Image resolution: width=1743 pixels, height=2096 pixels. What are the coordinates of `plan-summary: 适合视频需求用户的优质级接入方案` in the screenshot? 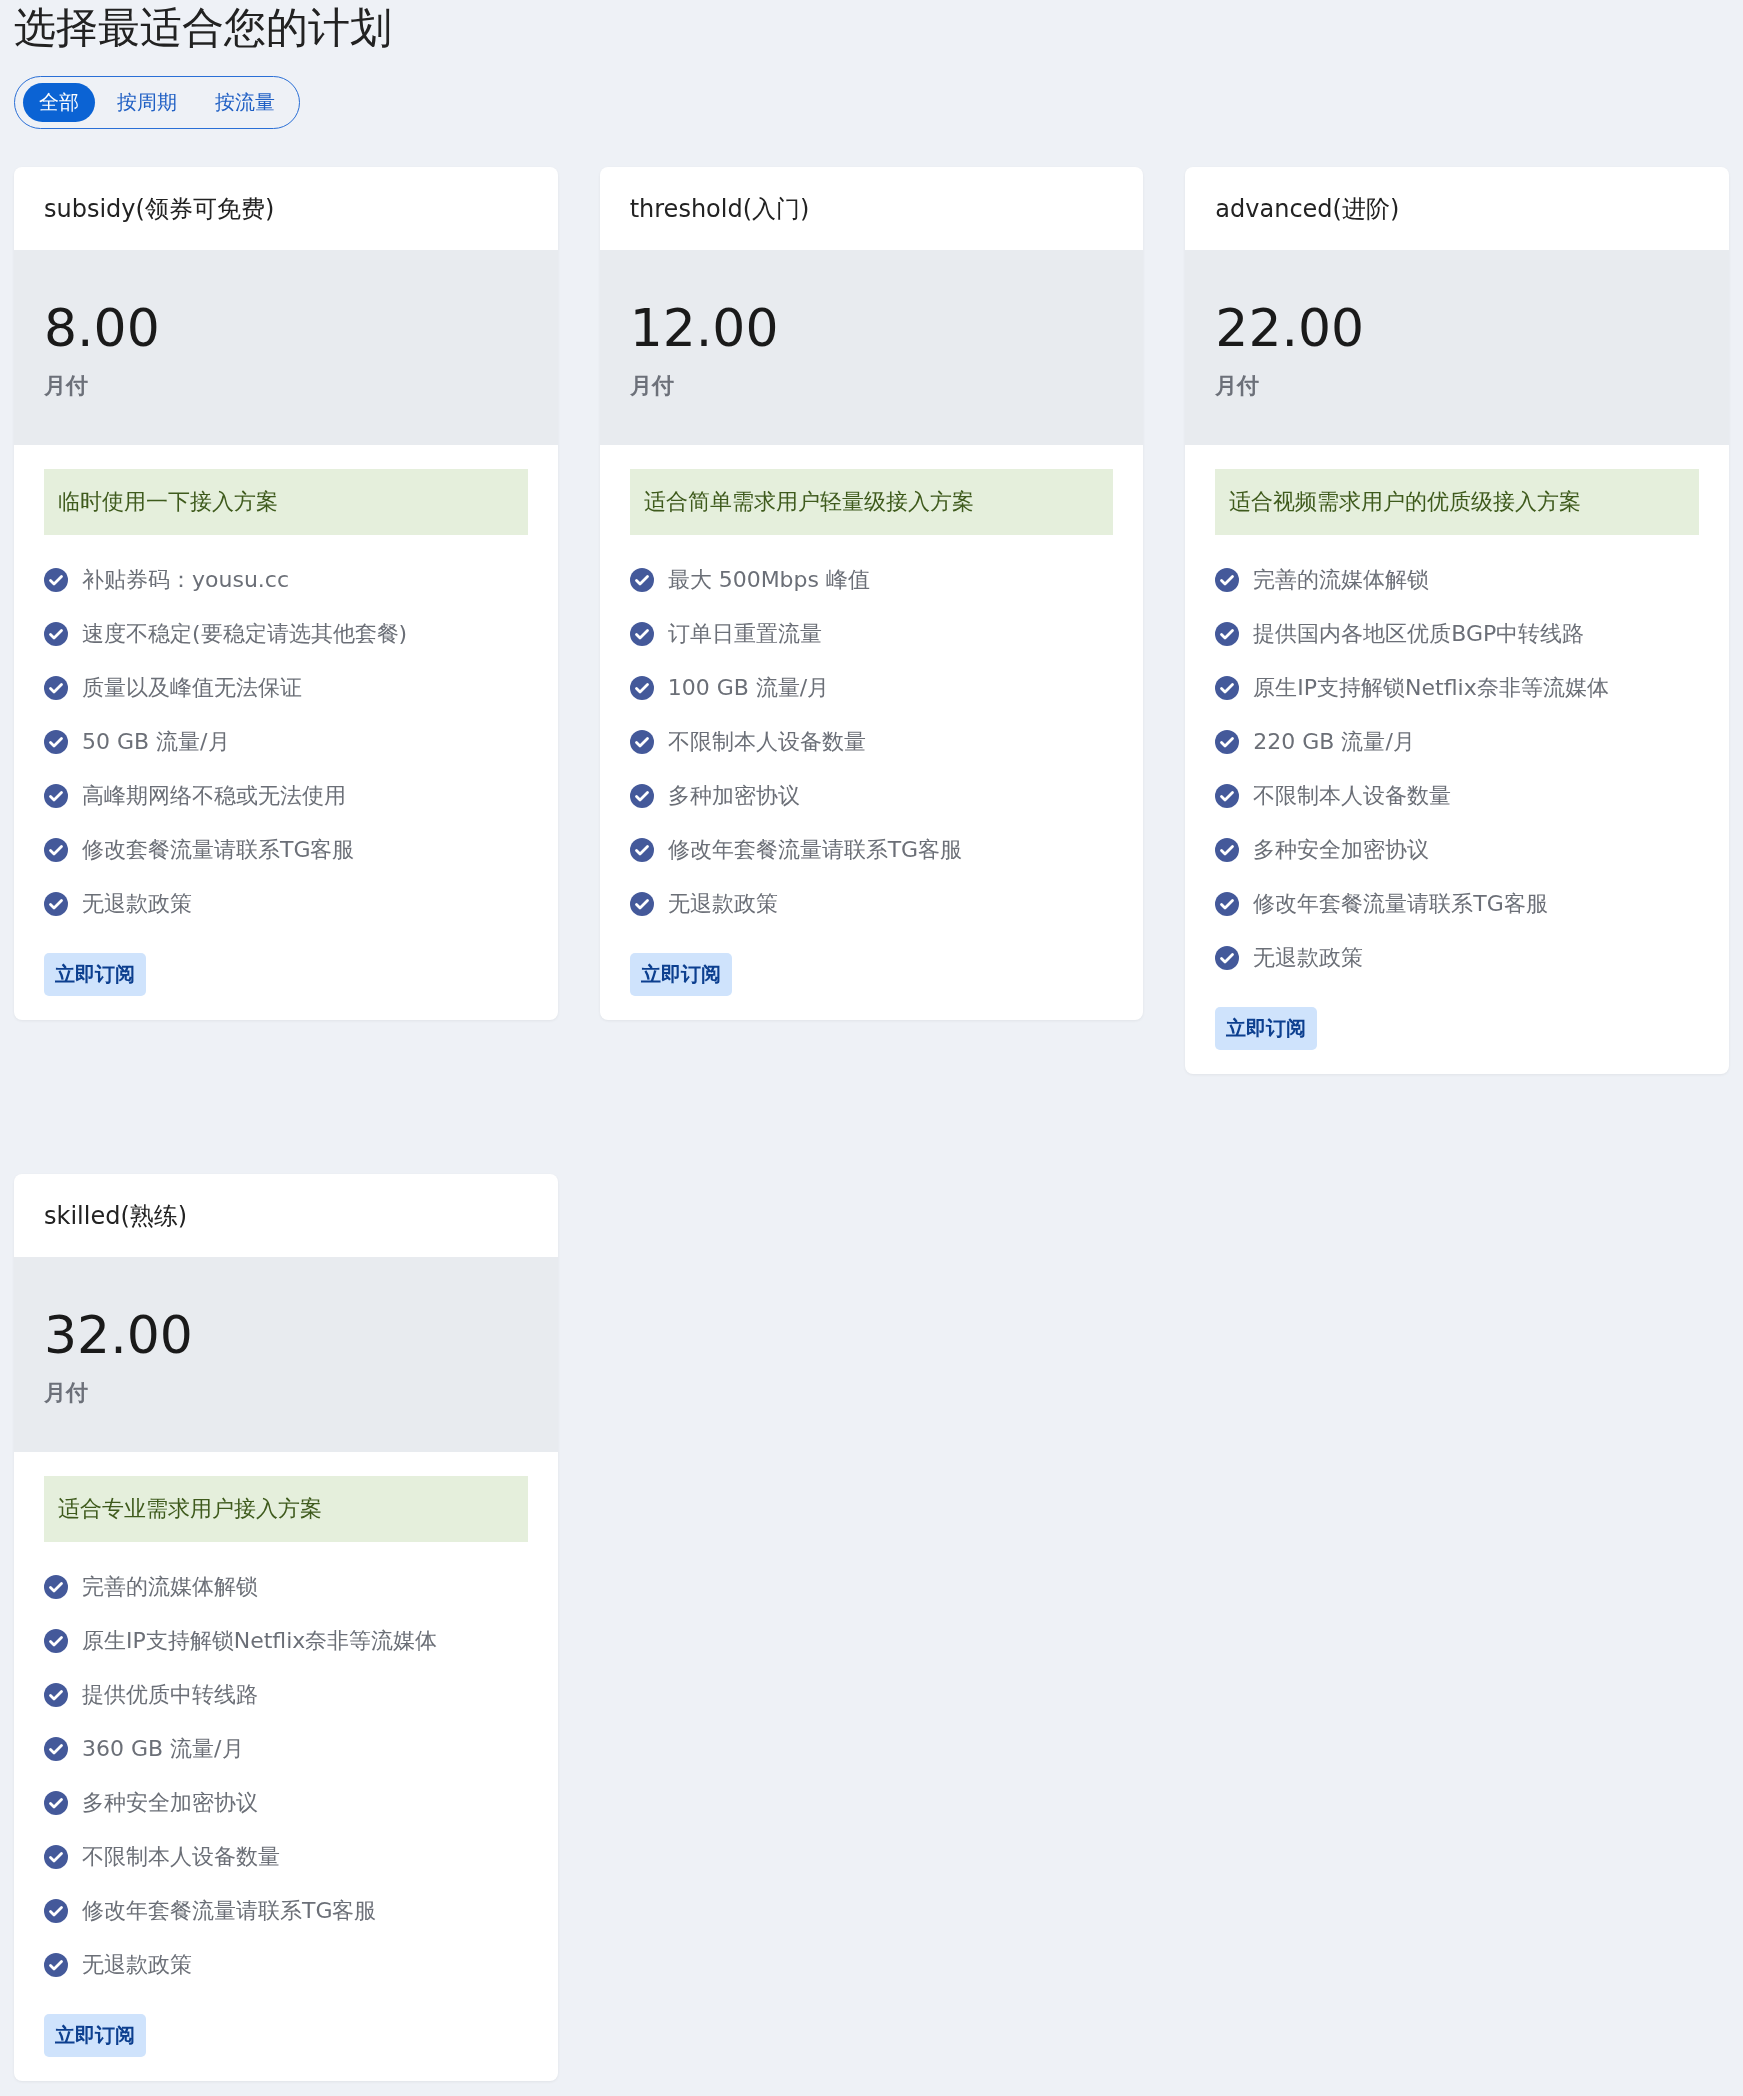 It's located at (1457, 502).